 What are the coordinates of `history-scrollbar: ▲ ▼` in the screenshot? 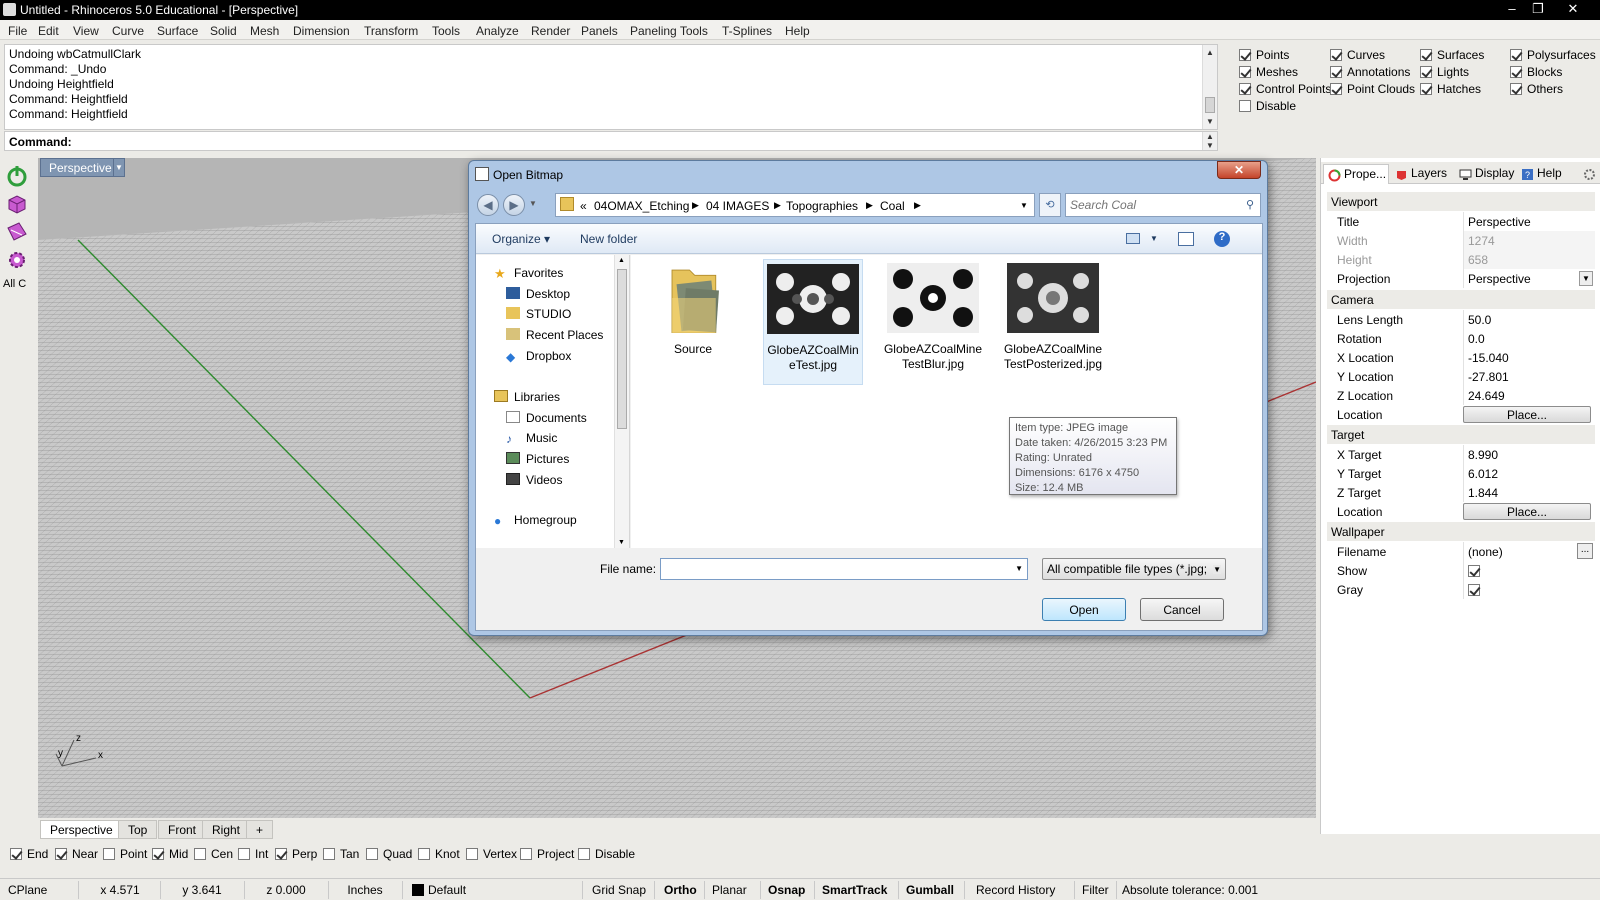 It's located at (1209, 87).